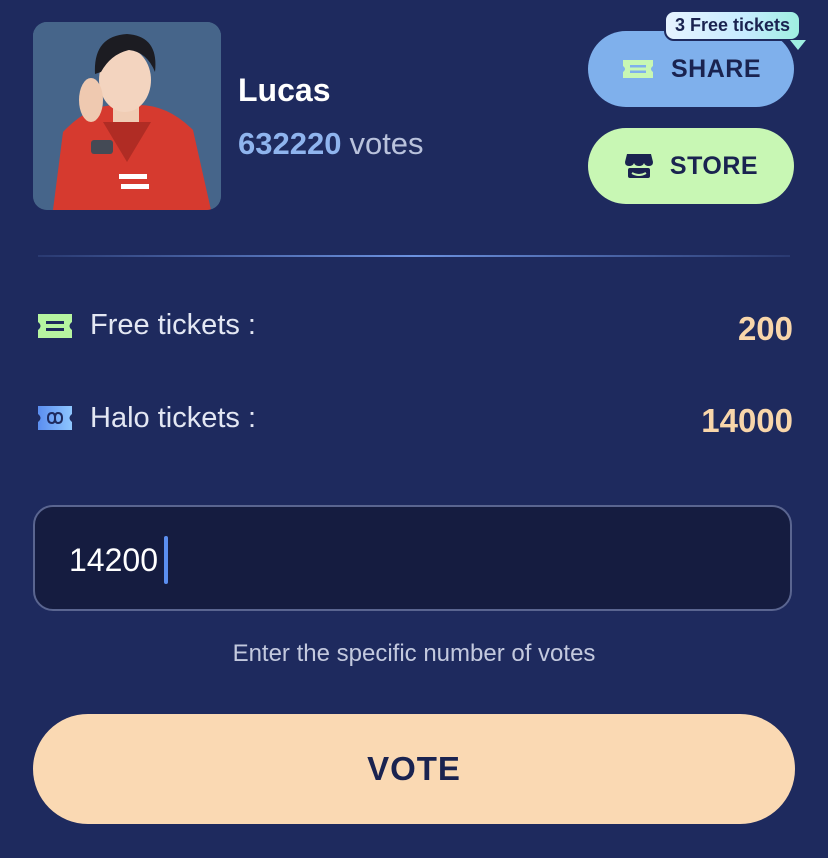  Describe the element at coordinates (290, 143) in the screenshot. I see `votes-count: 632220` at that location.